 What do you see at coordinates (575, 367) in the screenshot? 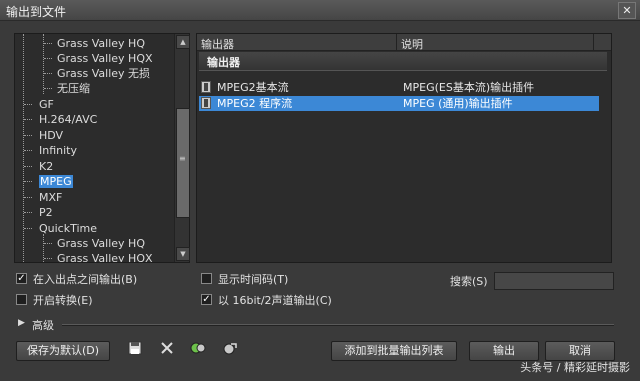
I see `watermark-text: 头条号 / 精彩延时摄影` at bounding box center [575, 367].